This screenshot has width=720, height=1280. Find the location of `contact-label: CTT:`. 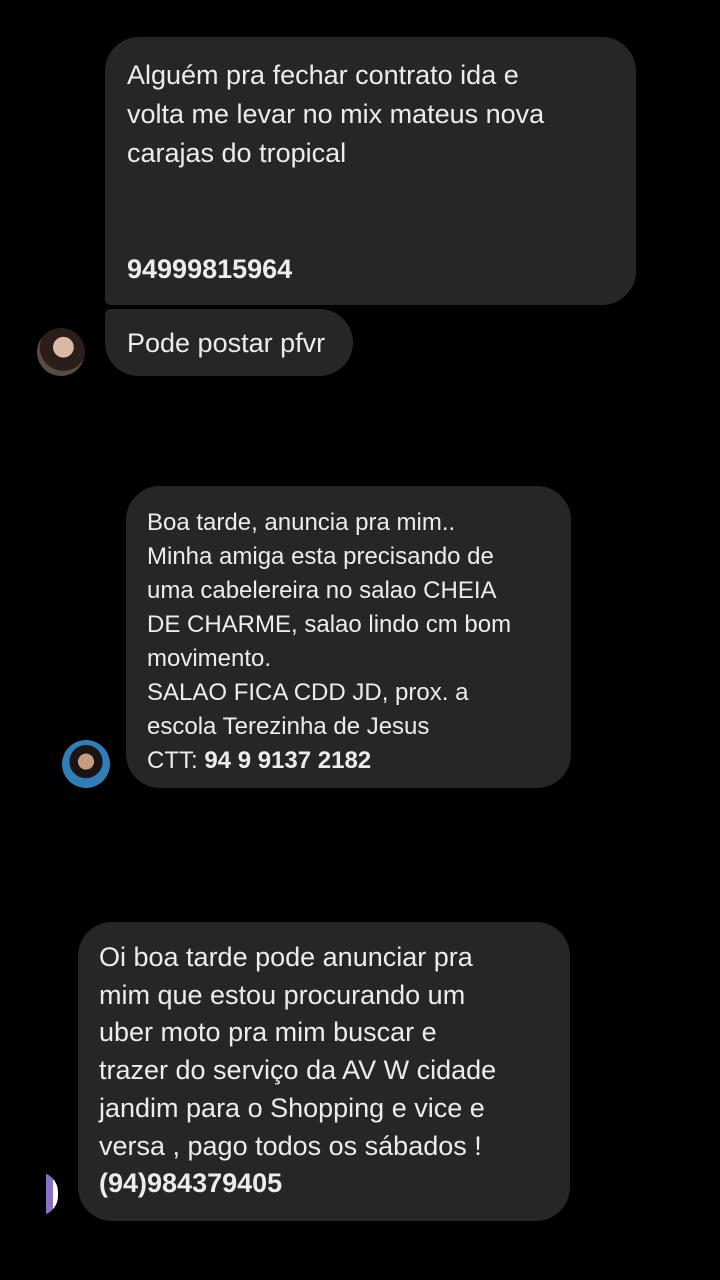

contact-label: CTT: is located at coordinates (176, 760).